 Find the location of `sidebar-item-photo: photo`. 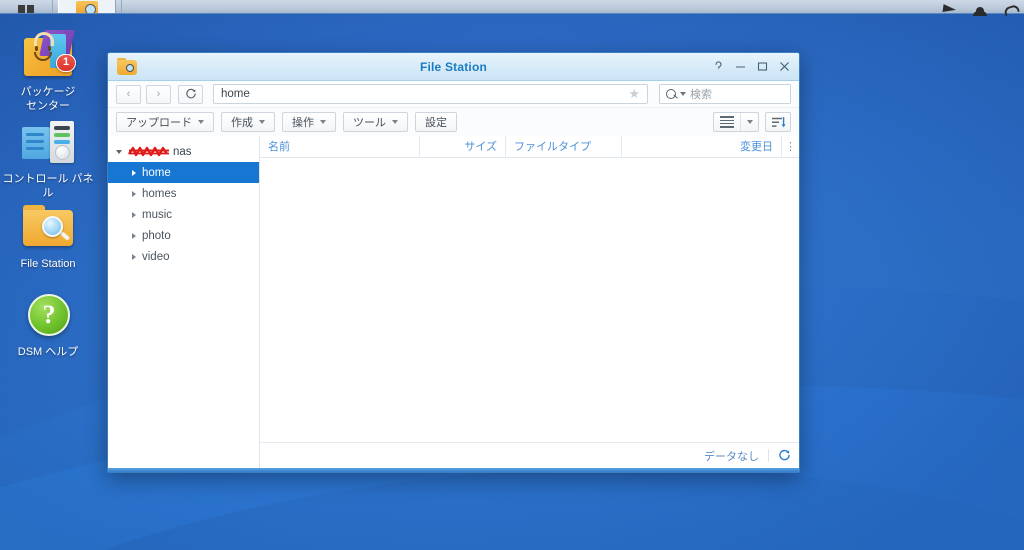

sidebar-item-photo: photo is located at coordinates (183, 235).